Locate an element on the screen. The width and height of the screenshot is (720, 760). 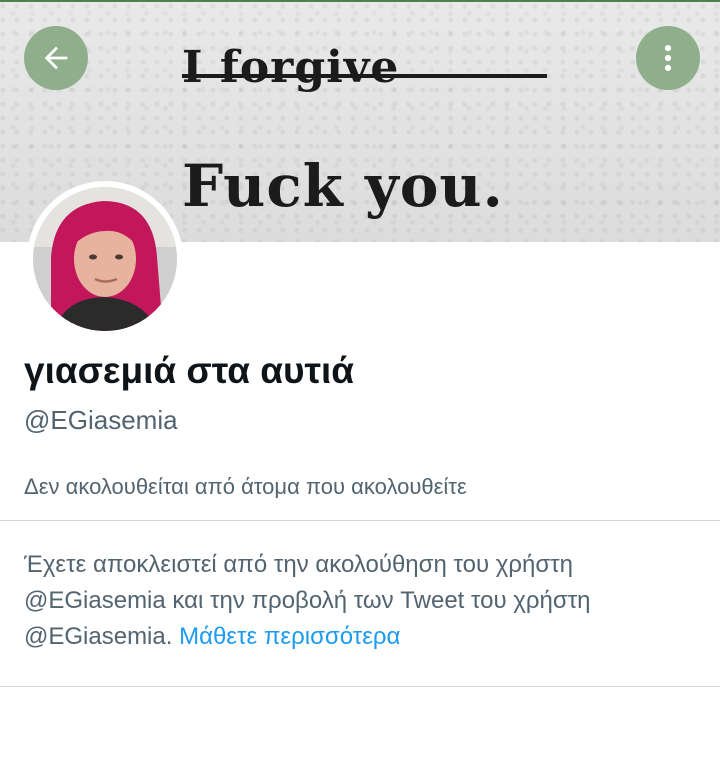
banner-strikethrough is located at coordinates (364, 76).